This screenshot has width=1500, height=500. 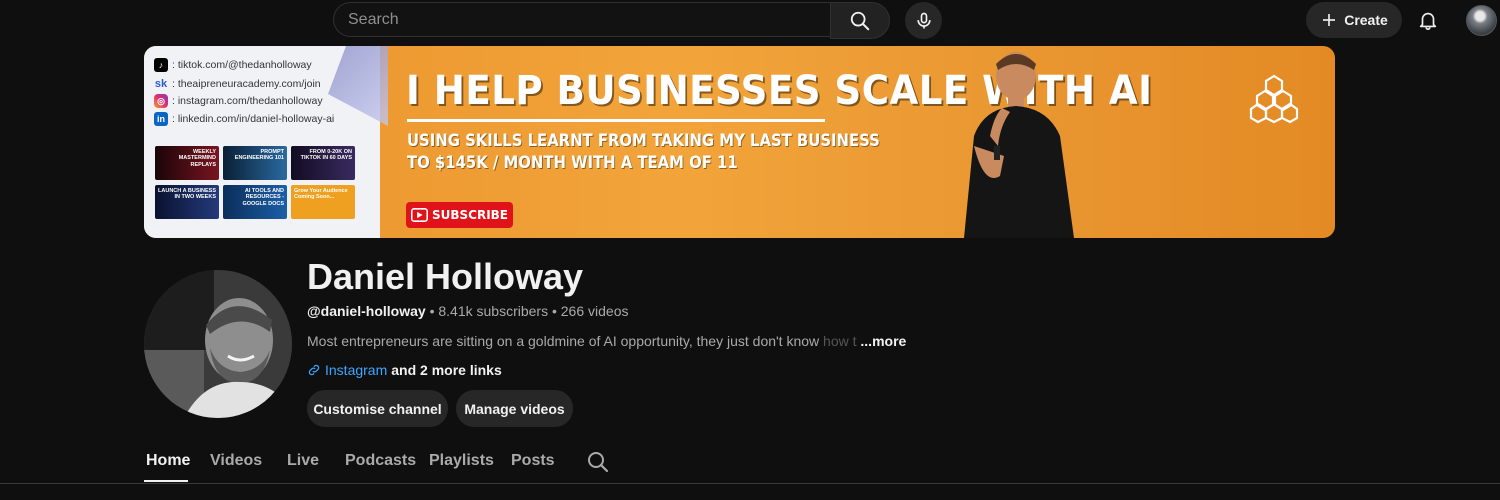 I want to click on banner-link-tiktok: ♪ : tiktok.com/@thedanholloway, so click(x=233, y=65).